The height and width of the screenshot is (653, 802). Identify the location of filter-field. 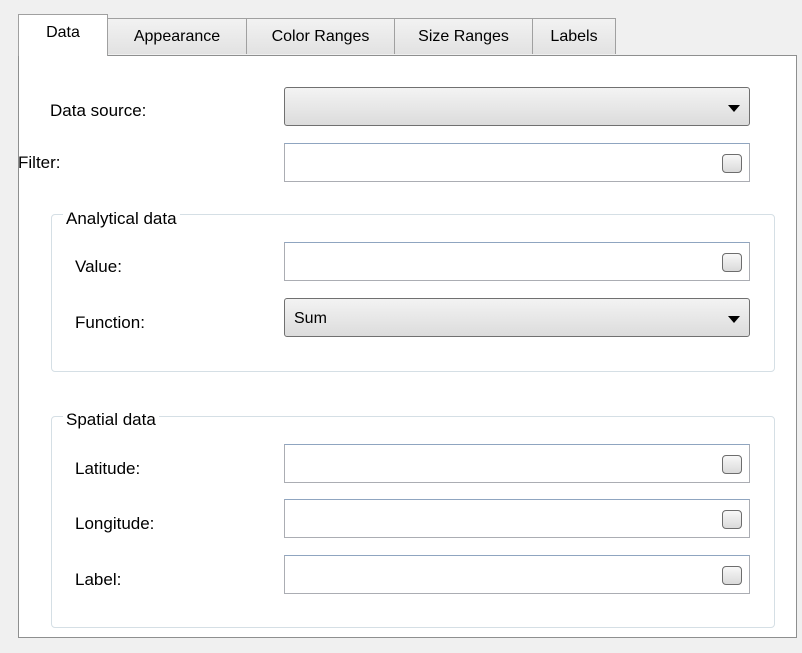
(517, 162).